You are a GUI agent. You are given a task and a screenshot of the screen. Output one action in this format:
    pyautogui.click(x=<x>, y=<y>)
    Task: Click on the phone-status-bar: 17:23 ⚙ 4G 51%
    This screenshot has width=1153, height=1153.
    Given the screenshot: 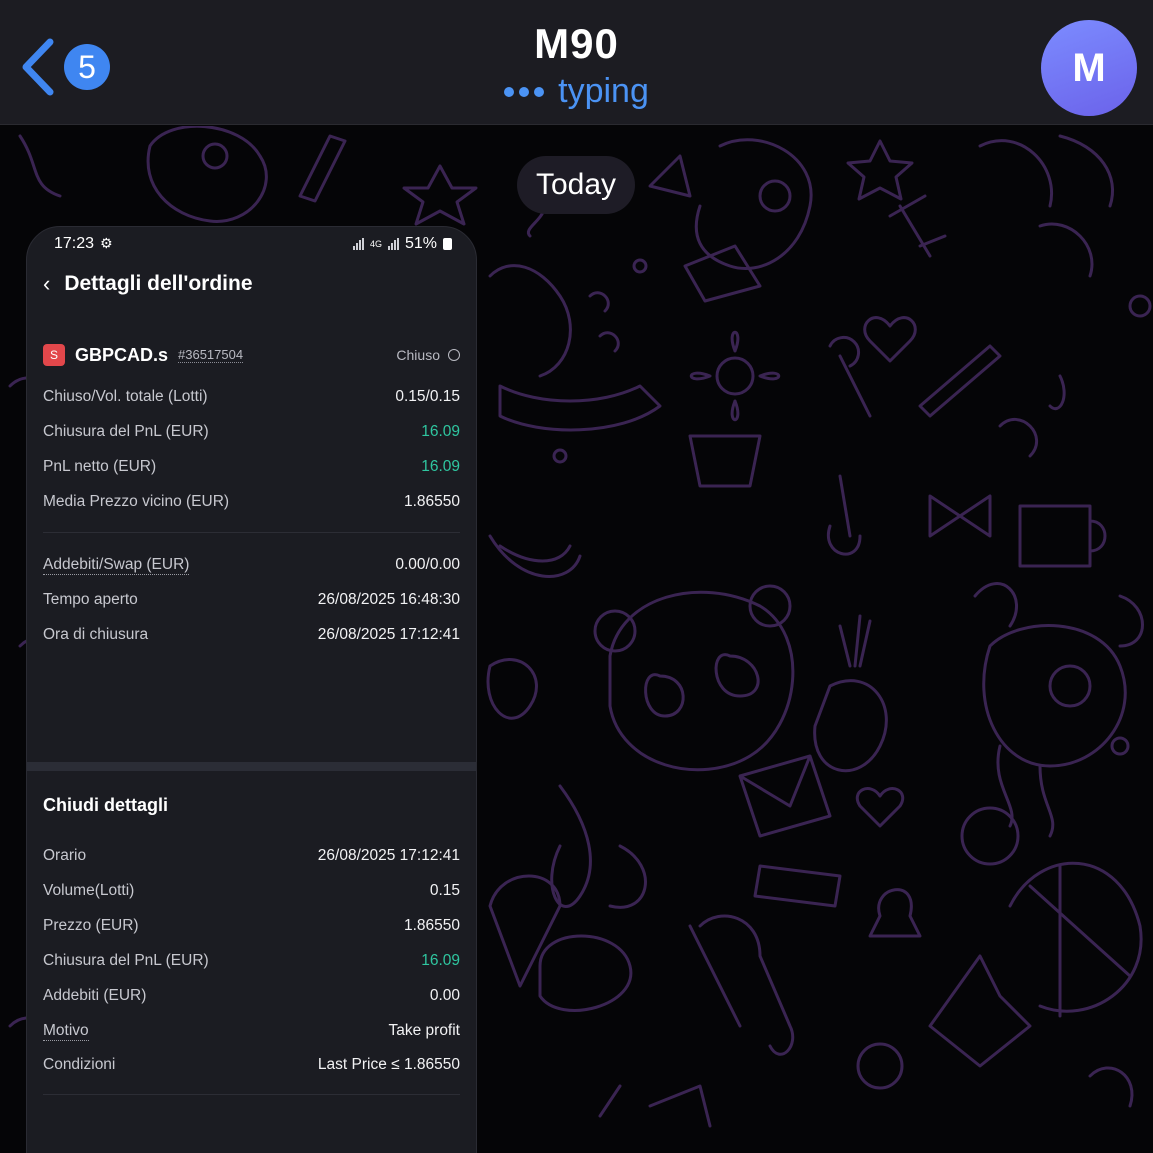 What is the action you would take?
    pyautogui.click(x=251, y=245)
    